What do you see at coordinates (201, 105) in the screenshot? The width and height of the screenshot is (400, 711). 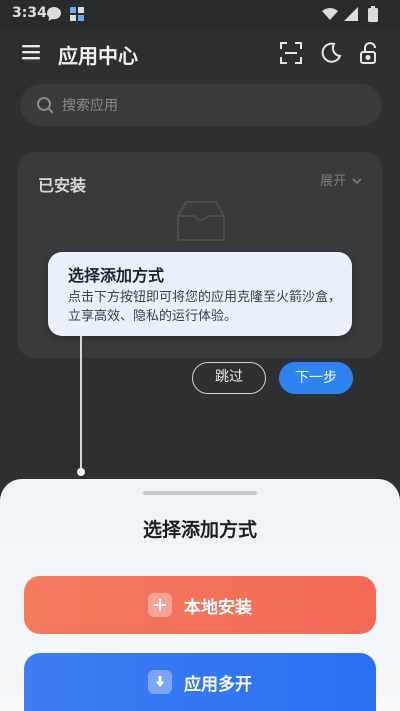 I see `search-bar: 搜索应用` at bounding box center [201, 105].